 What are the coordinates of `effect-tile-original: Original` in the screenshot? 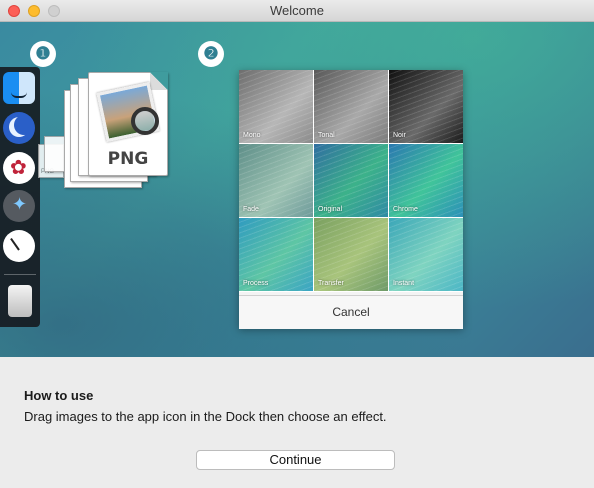 It's located at (351, 180).